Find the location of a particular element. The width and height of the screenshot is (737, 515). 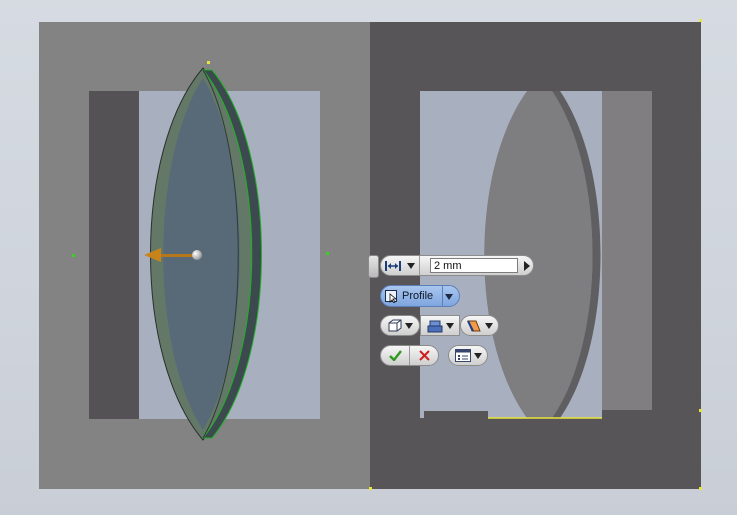

play-right-icon is located at coordinates (527, 266).